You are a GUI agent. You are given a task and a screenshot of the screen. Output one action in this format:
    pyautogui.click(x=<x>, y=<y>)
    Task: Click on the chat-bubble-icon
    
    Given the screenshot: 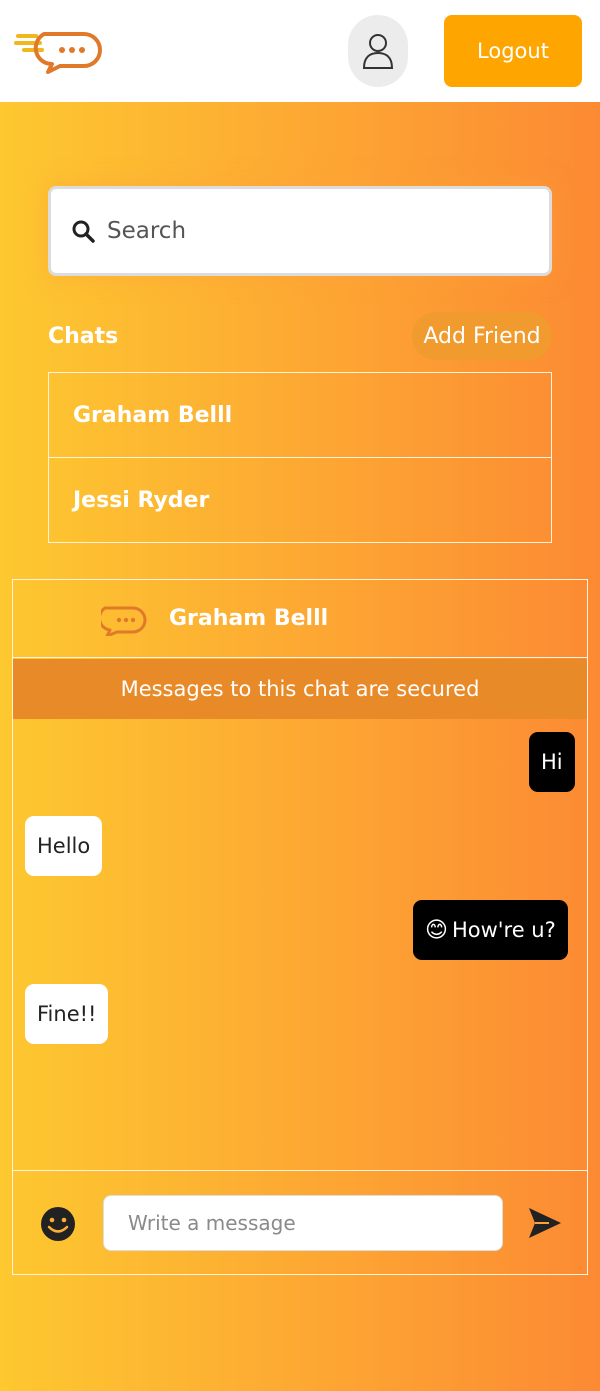 What is the action you would take?
    pyautogui.click(x=124, y=621)
    